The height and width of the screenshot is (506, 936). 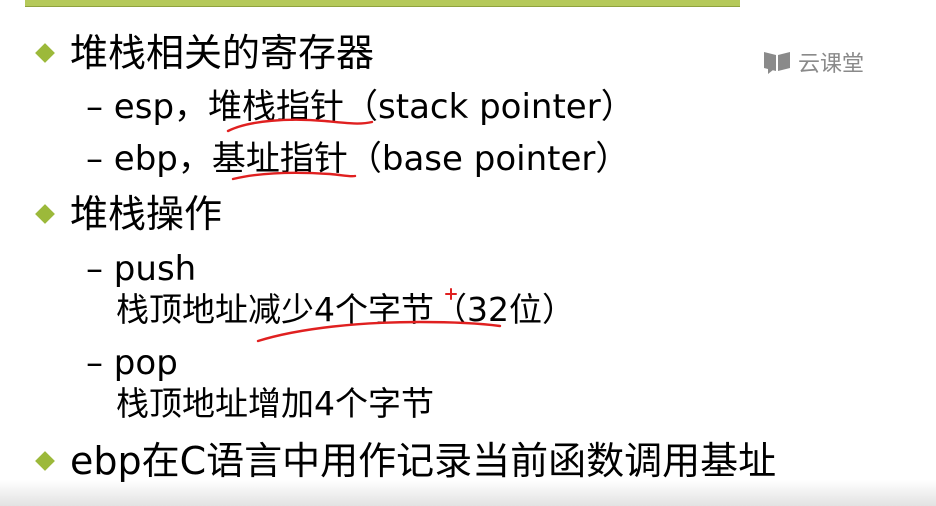 I want to click on watermark-text: 云课堂, so click(x=831, y=64).